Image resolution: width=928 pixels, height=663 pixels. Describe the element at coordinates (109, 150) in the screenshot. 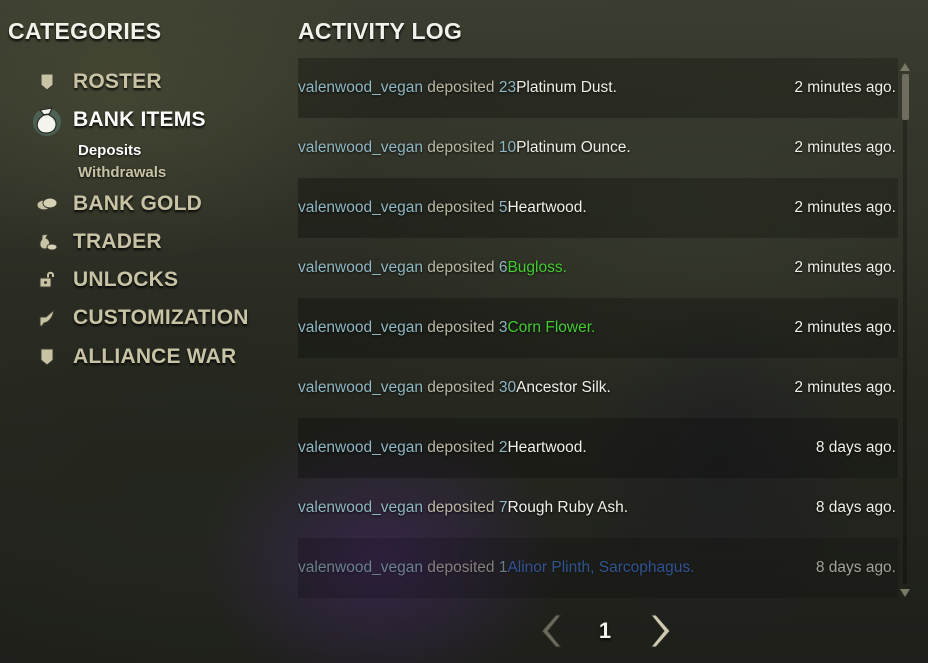

I see `subcategory-deposits: Deposits` at that location.